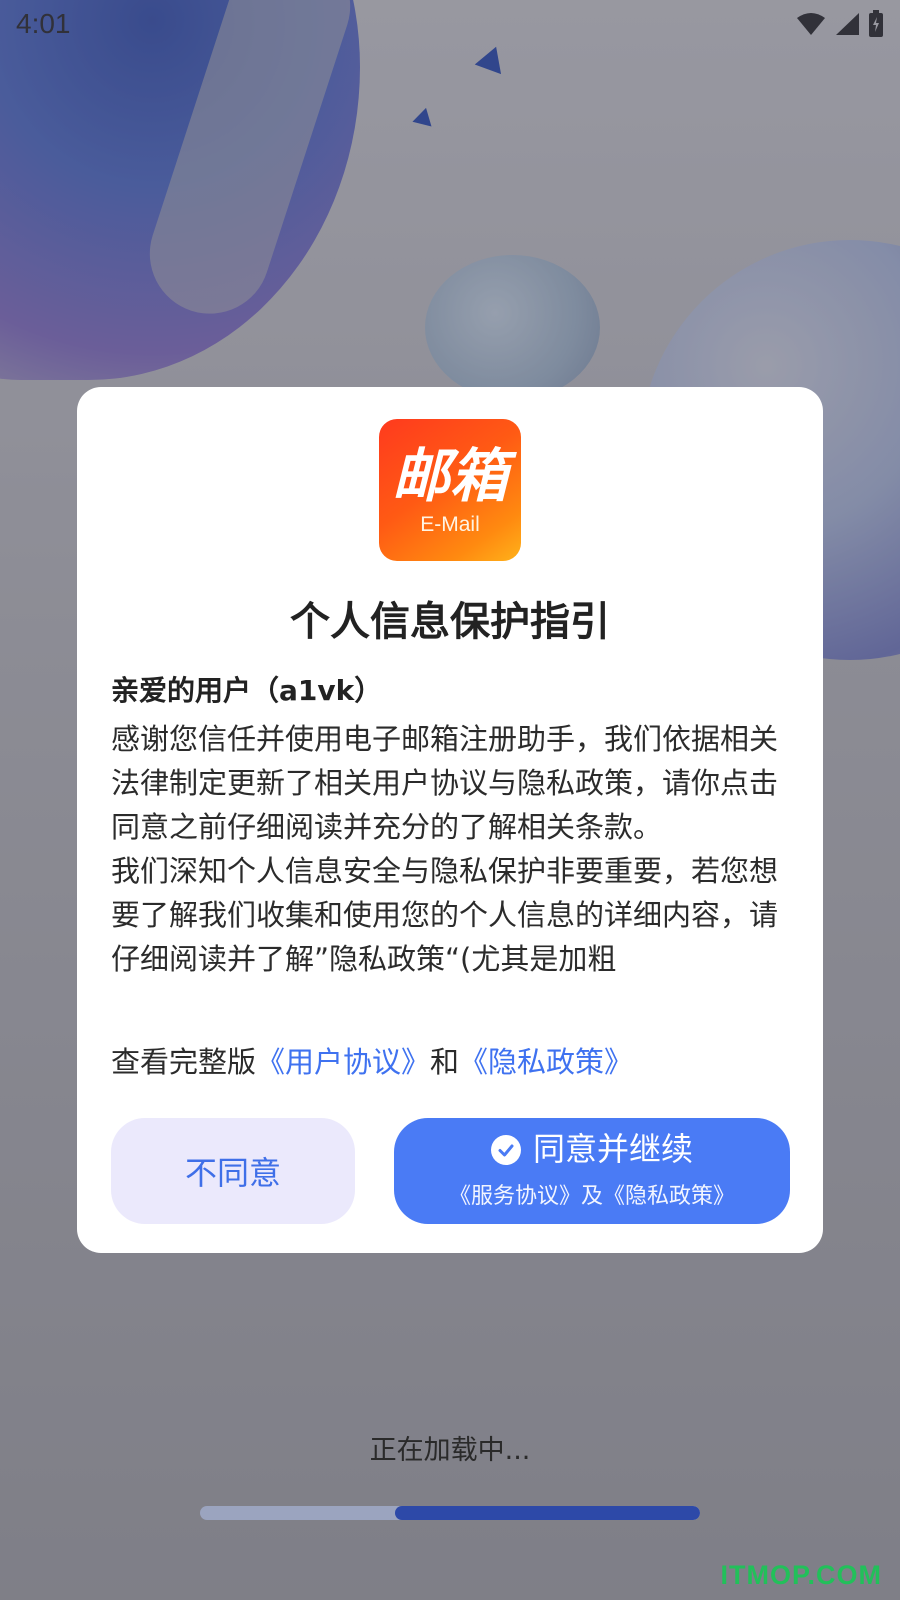  Describe the element at coordinates (450, 524) in the screenshot. I see `app-logo-subtext: E-Mail` at that location.